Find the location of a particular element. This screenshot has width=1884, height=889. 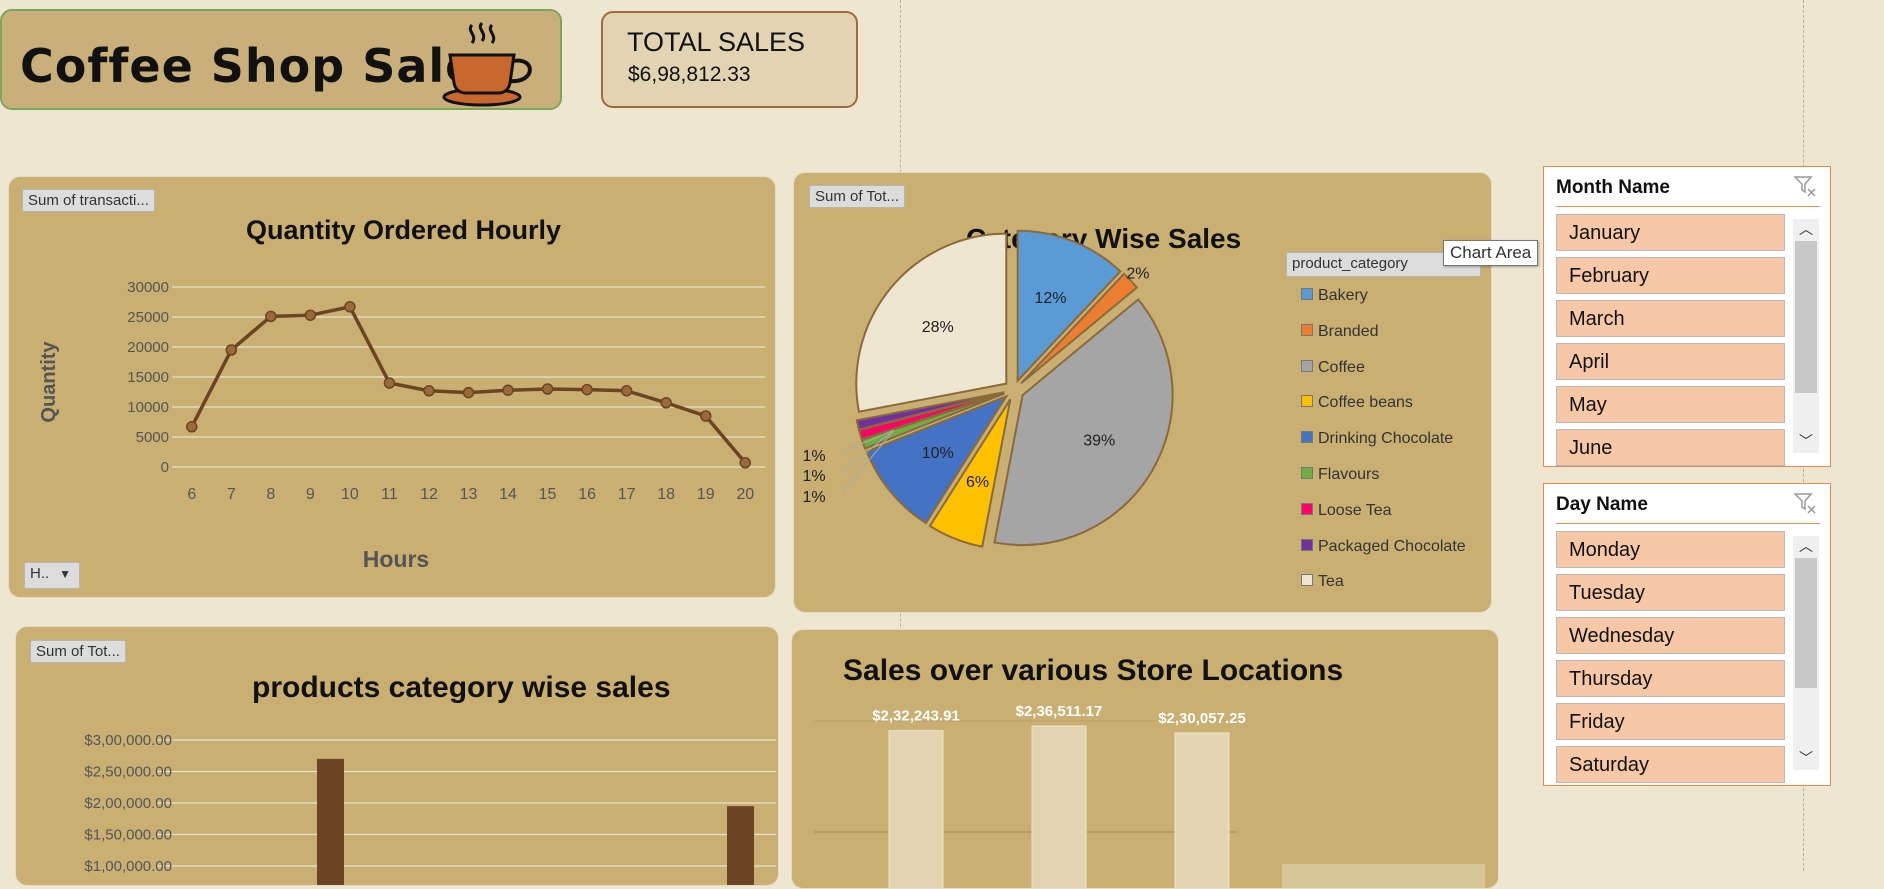

x-tick-label: 16 is located at coordinates (587, 494).